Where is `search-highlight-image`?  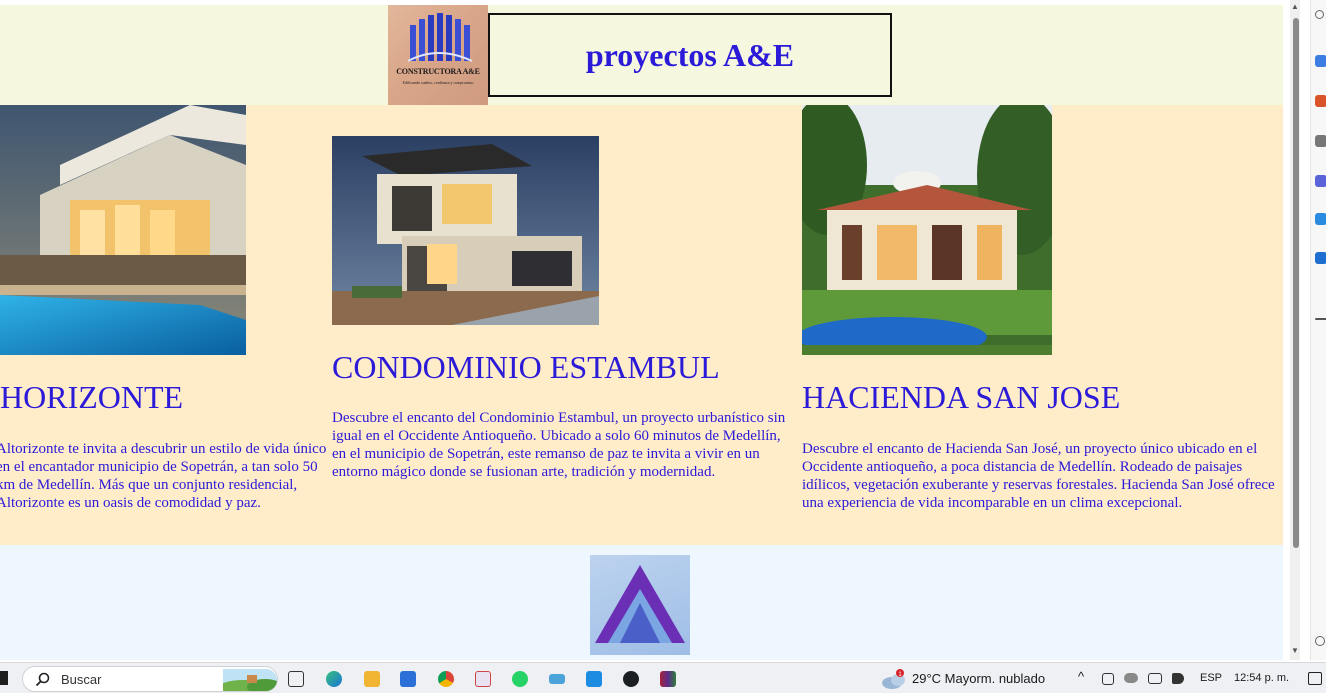 search-highlight-image is located at coordinates (250, 680).